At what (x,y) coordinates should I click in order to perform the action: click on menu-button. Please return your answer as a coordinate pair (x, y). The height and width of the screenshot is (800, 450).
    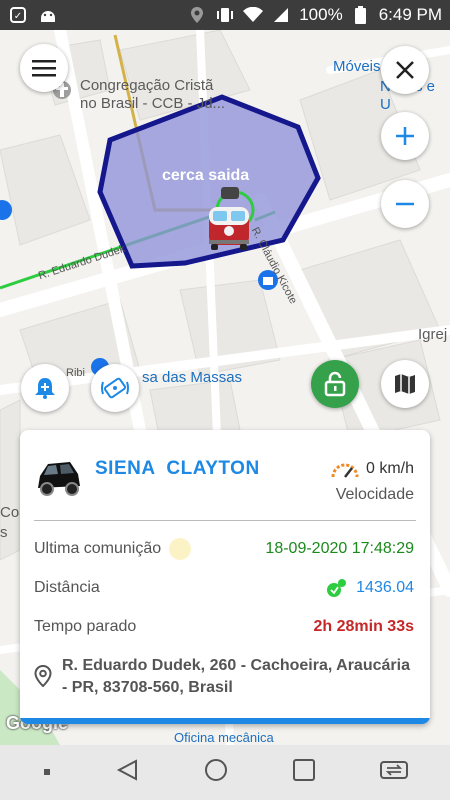
    Looking at the image, I should click on (44, 68).